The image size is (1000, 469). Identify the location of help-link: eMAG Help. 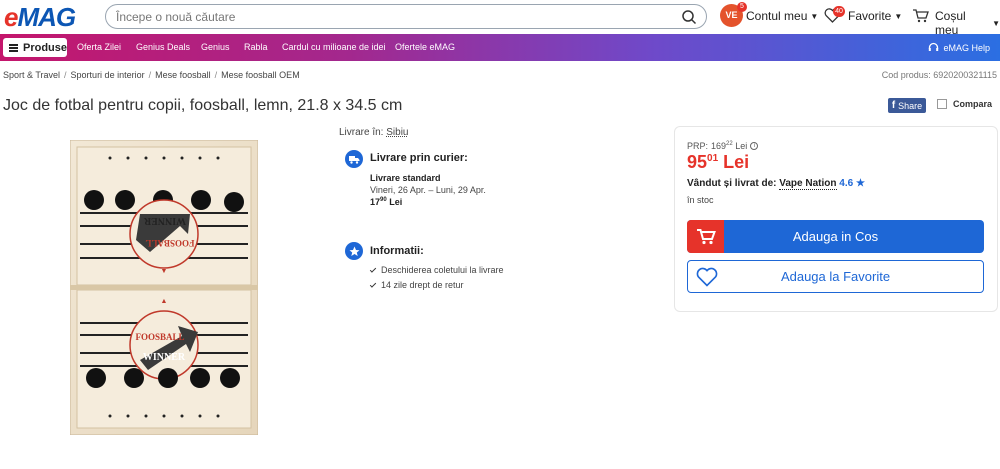
(959, 47).